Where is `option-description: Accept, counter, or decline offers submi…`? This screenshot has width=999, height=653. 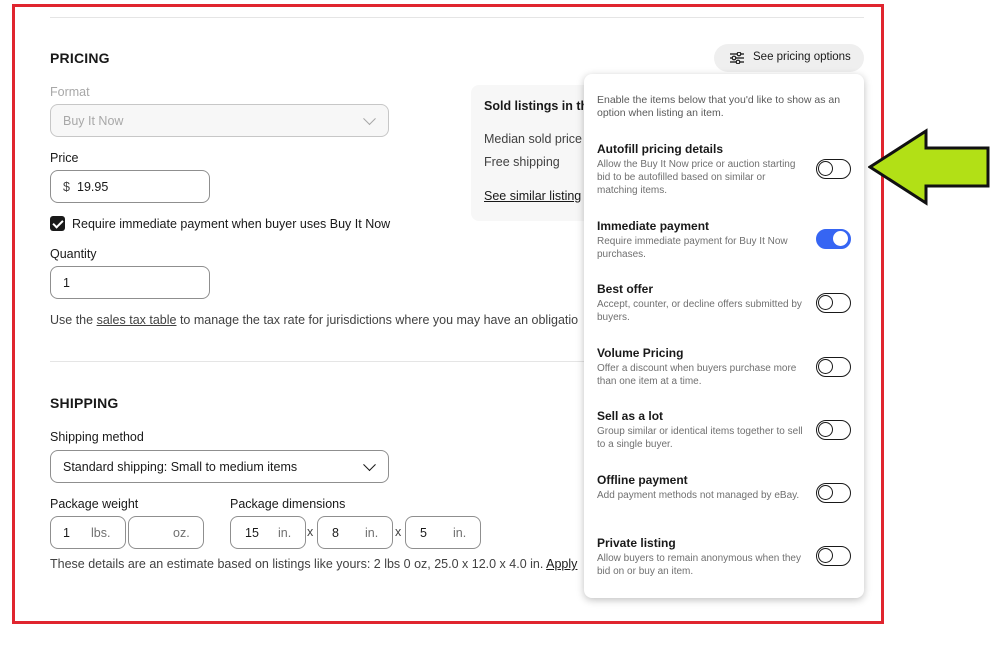
option-description: Accept, counter, or decline offers submi… is located at coordinates (699, 311).